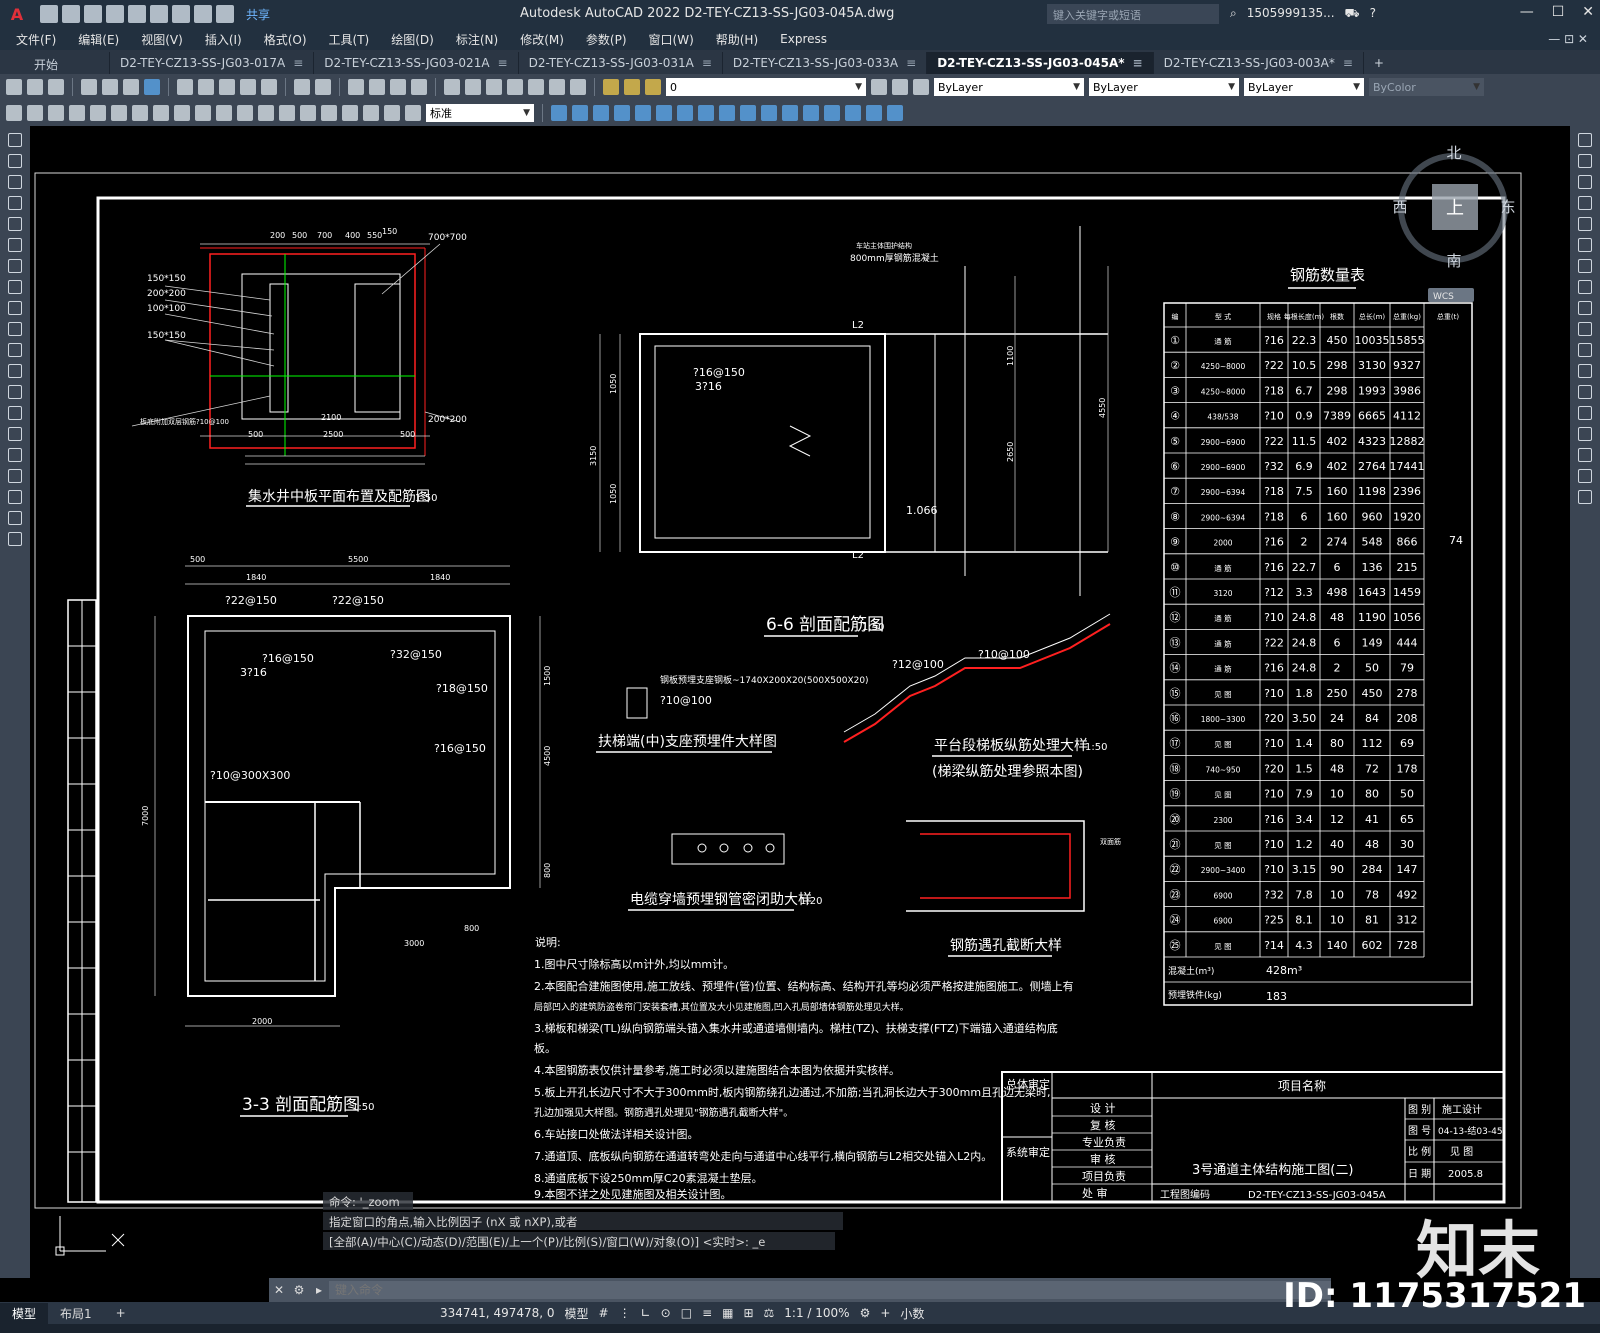 This screenshot has width=1600, height=1333. What do you see at coordinates (182, 113) in the screenshot?
I see `quick-dim-icon` at bounding box center [182, 113].